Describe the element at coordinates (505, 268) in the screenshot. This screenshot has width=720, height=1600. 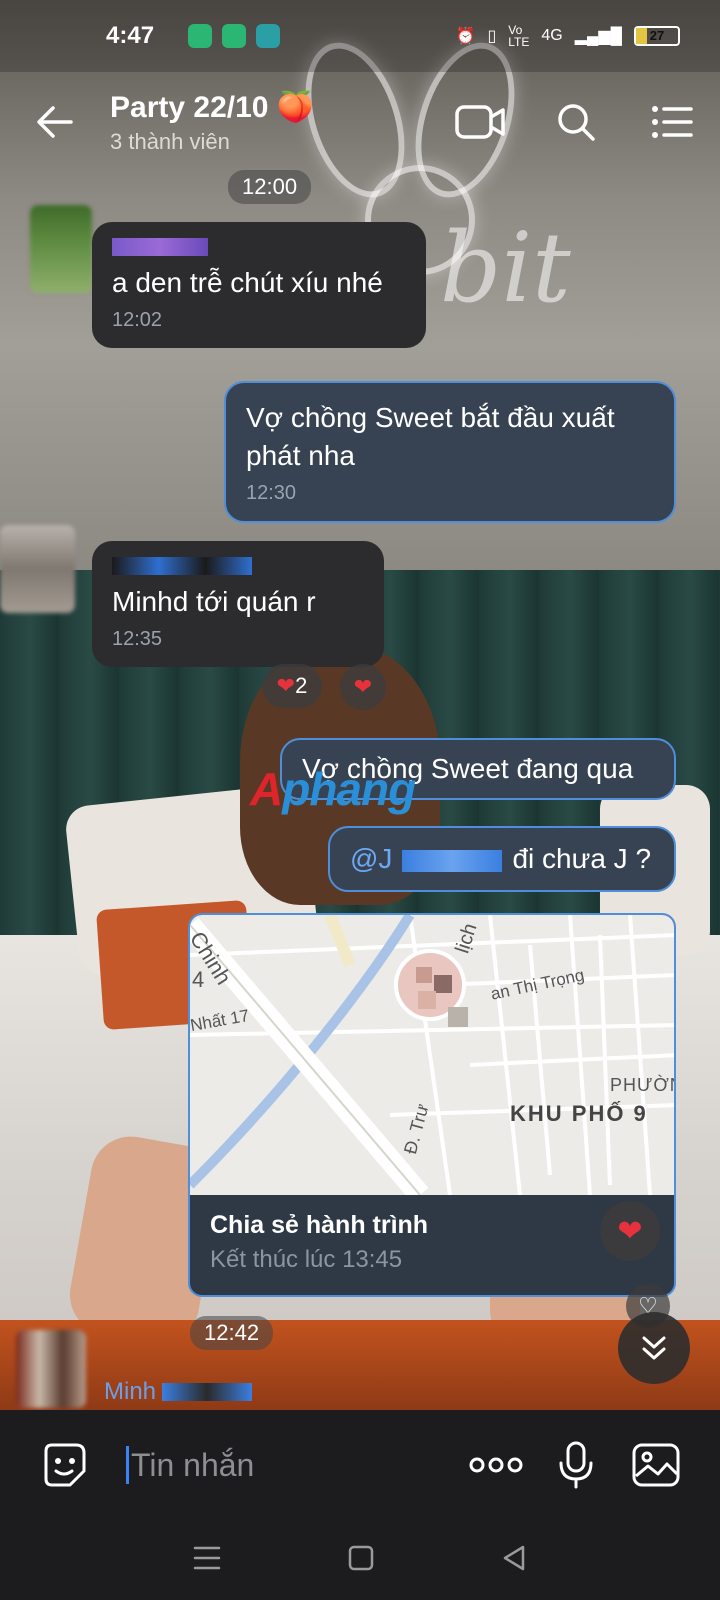
I see `wallpaper-neon-text: bit` at that location.